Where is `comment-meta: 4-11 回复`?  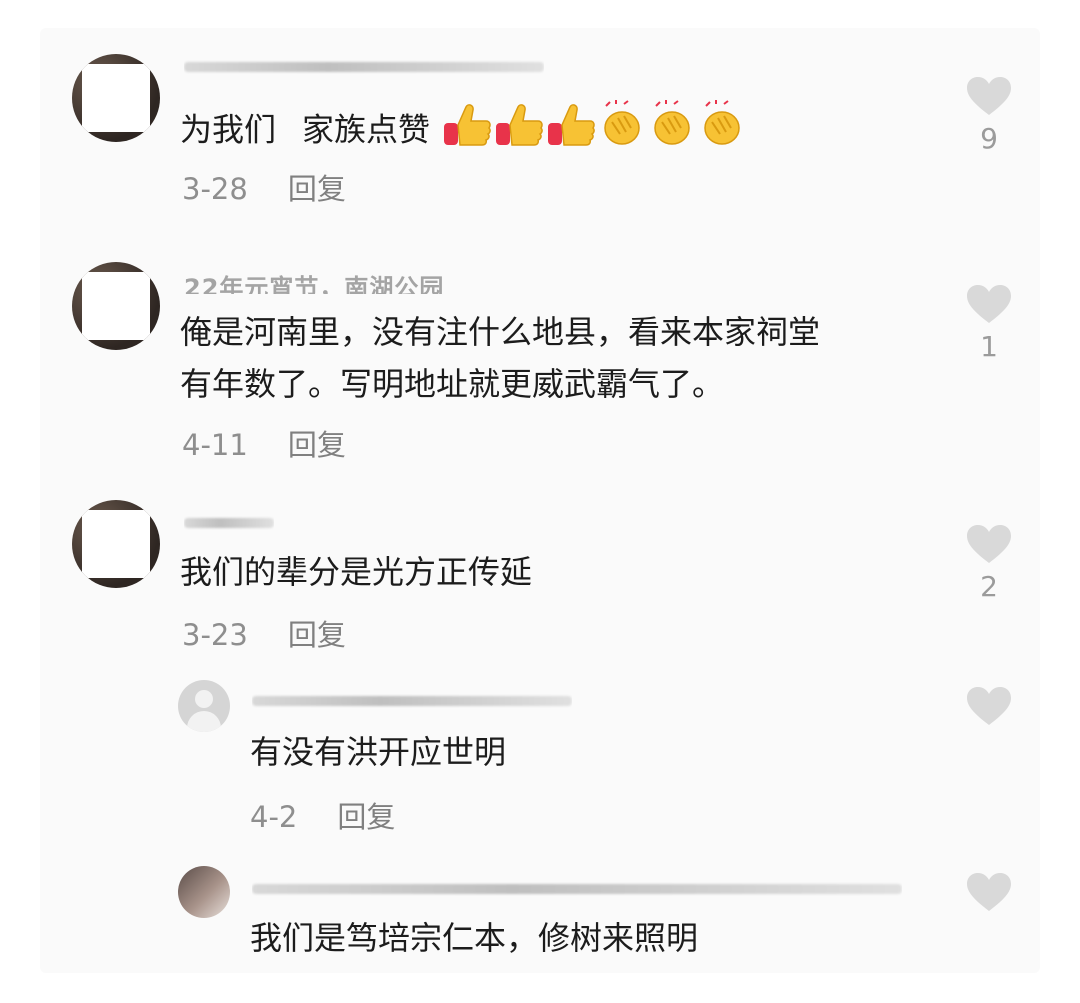
comment-meta: 4-11 回复 is located at coordinates (264, 443).